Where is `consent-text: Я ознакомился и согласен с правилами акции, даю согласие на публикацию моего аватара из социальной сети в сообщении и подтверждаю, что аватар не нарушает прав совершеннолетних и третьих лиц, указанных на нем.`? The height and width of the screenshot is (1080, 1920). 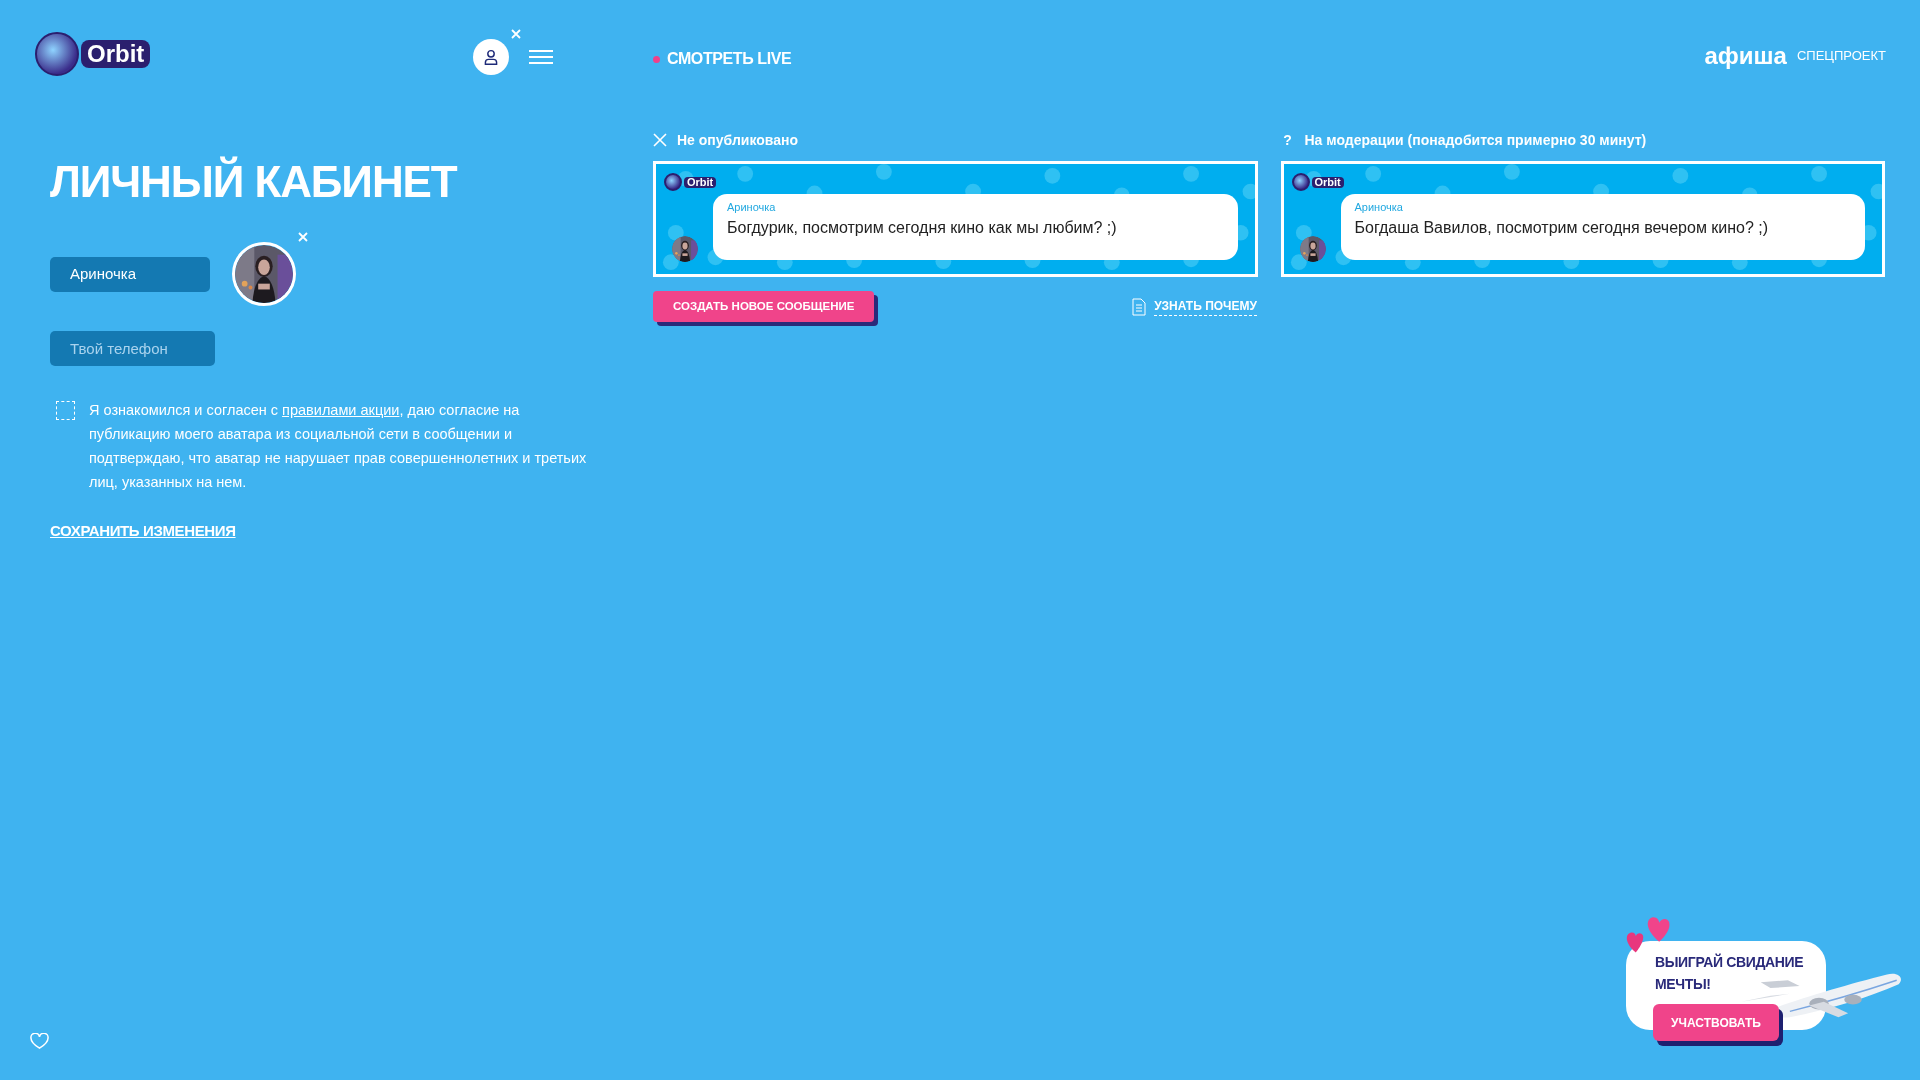 consent-text: Я ознакомился и согласен с правилами акции, даю согласие на публикацию моего аватара из социальной сети в сообщении и подтверждаю, что аватар не нарушает прав совершеннолетних и третьих лиц, указанных на нем. is located at coordinates (338, 446).